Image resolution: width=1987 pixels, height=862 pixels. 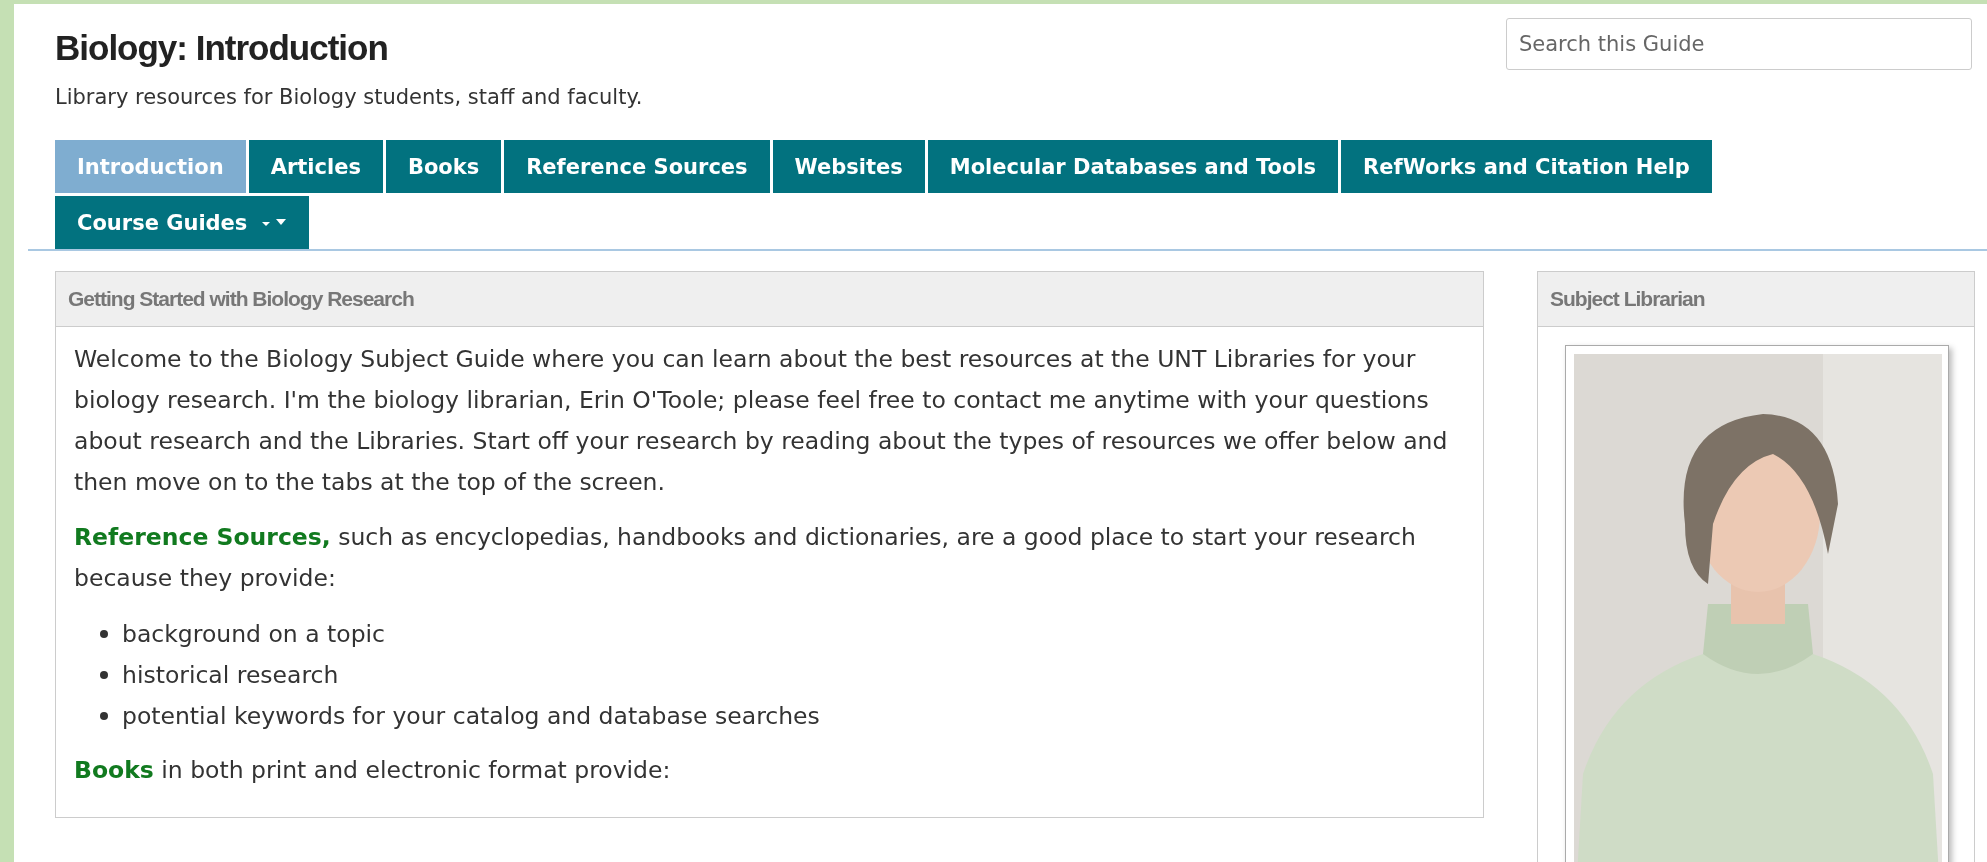 I want to click on tab: RefWorks and Citation Help, so click(x=1526, y=166).